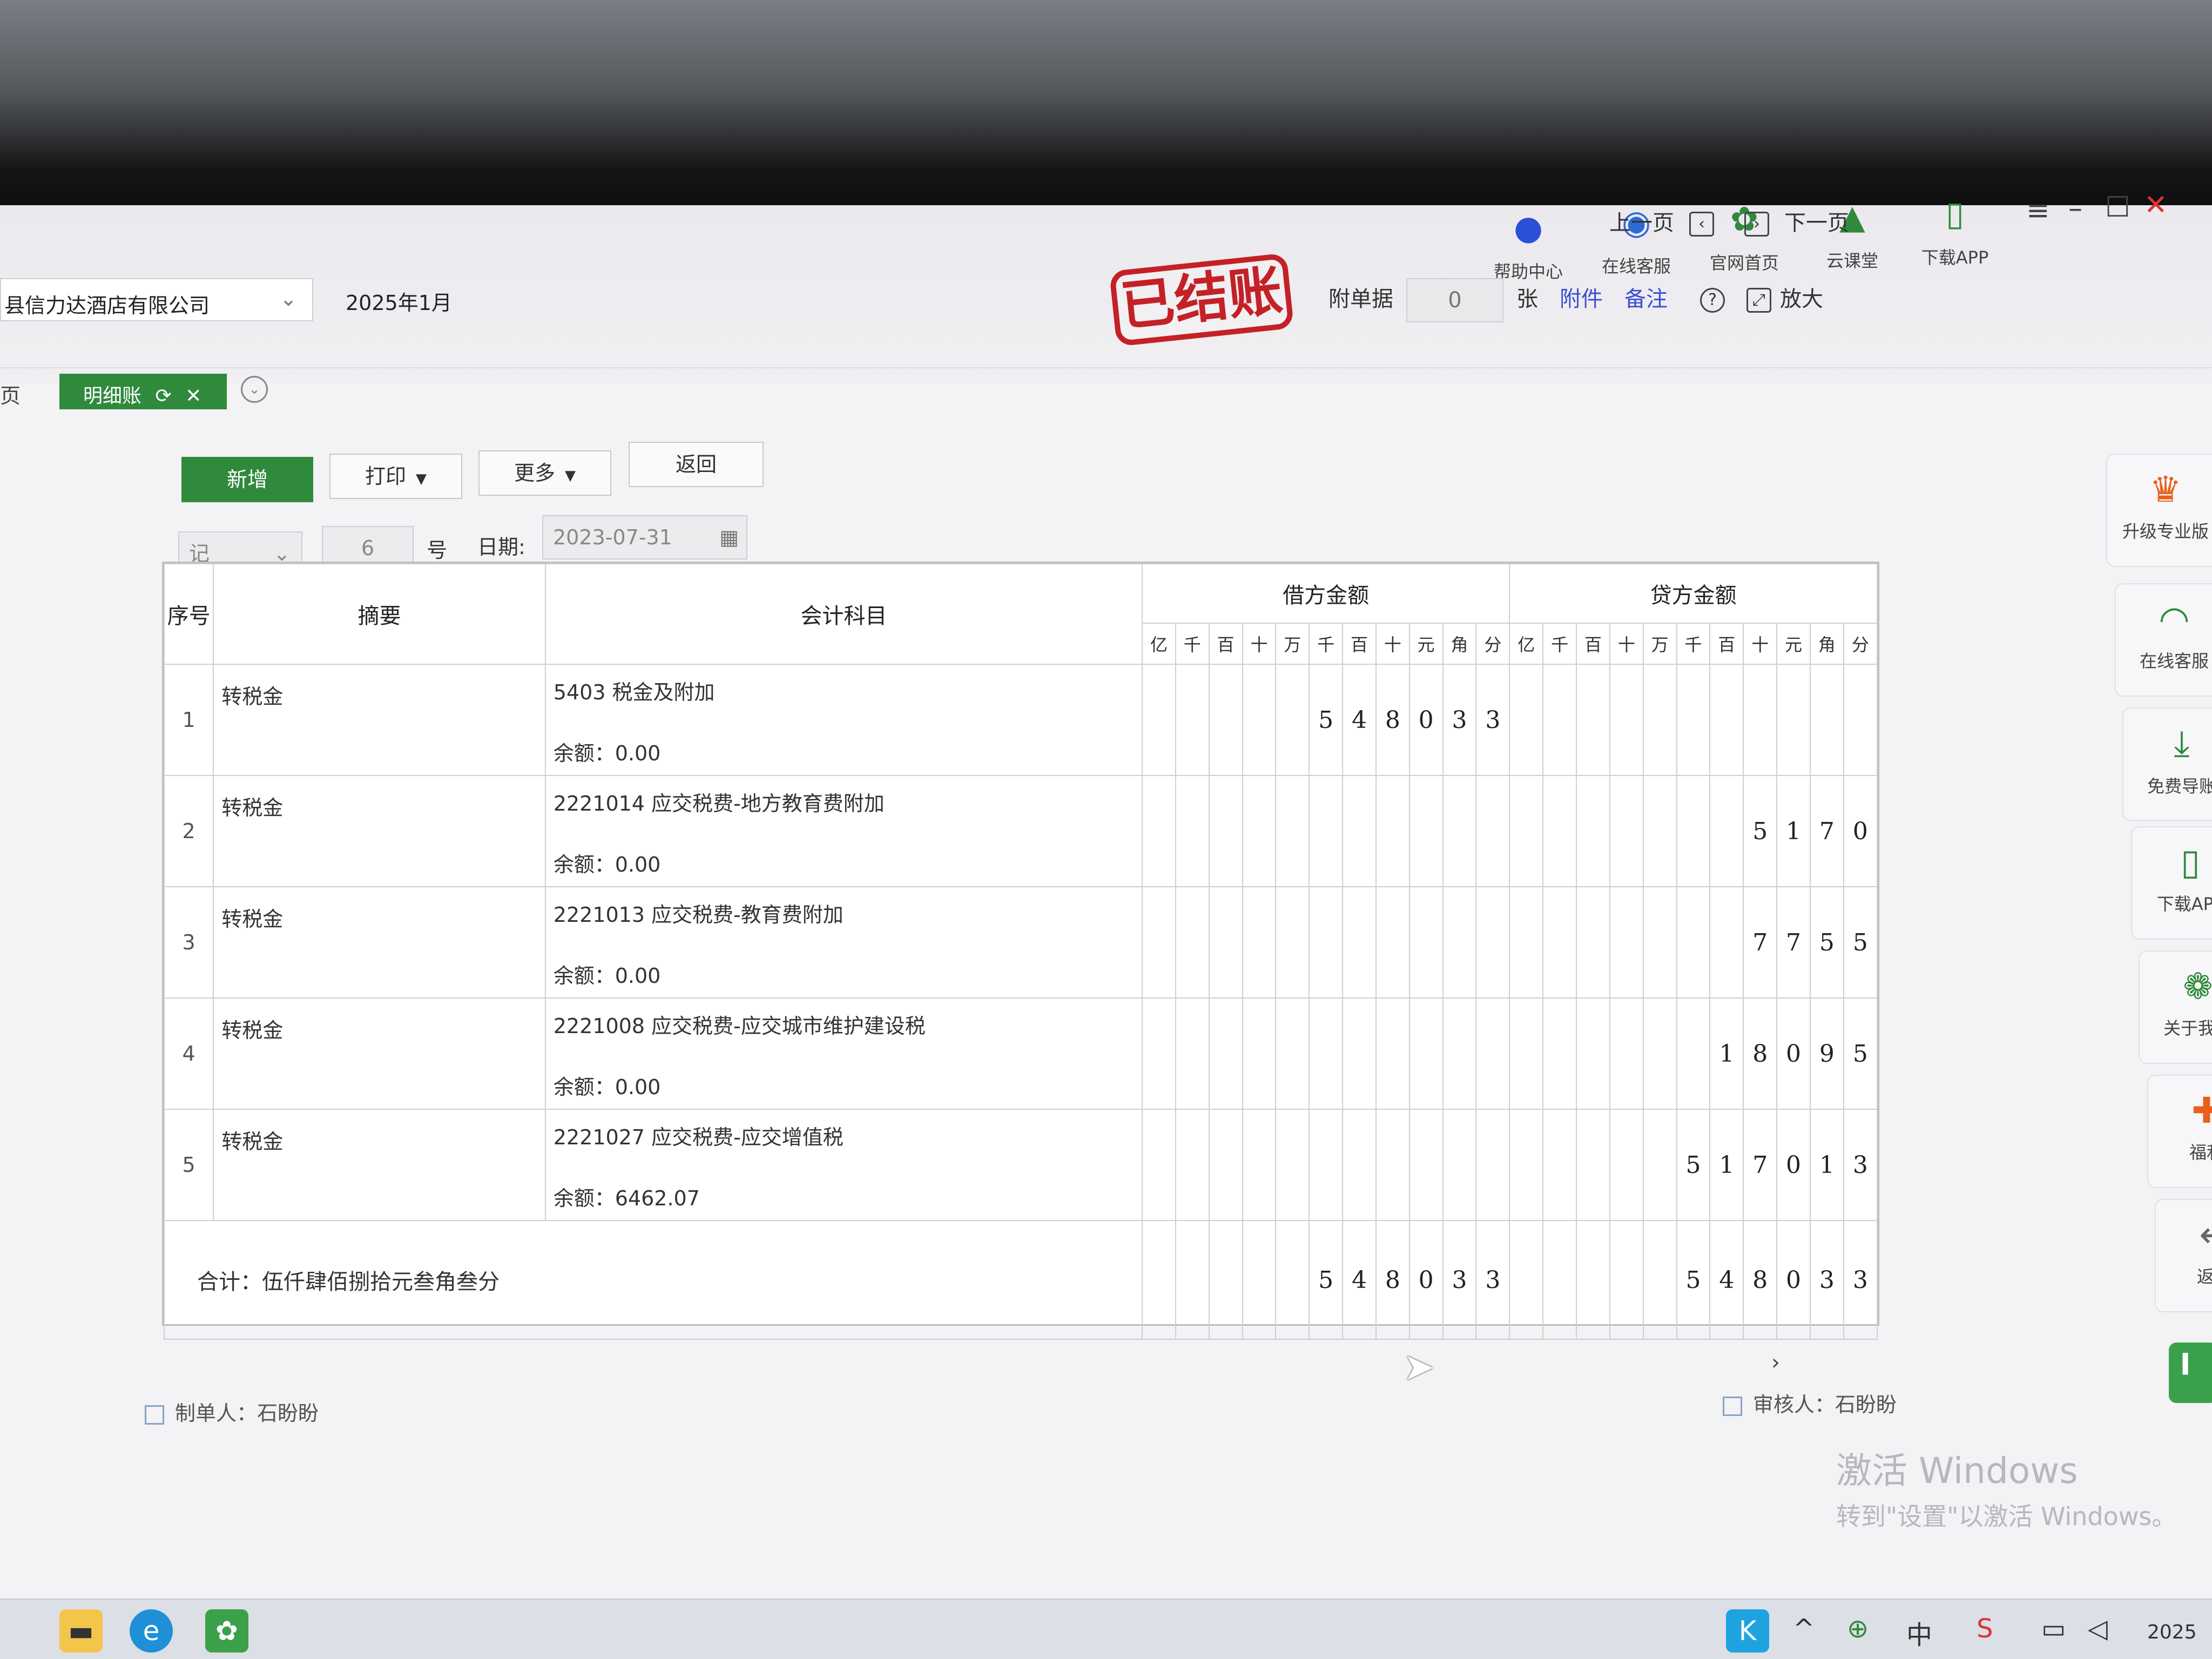  I want to click on total-credit-digit-cell, so click(1593, 1280).